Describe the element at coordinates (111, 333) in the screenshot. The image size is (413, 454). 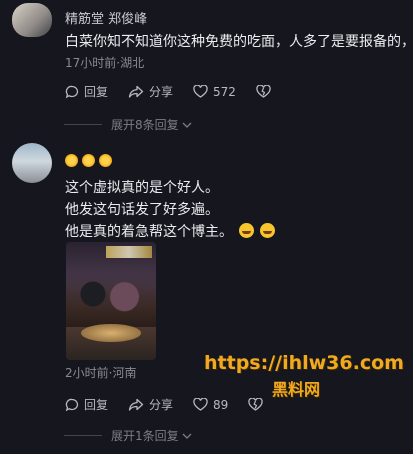
I see `image-bowl` at that location.